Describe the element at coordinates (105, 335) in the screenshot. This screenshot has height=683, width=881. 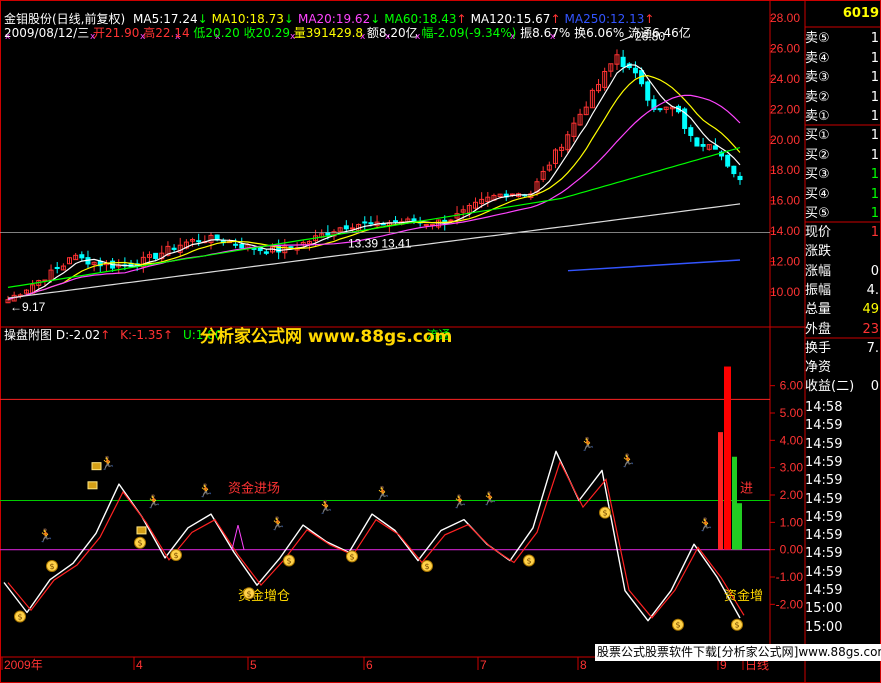
I see `indicator-d-arrow: ↑` at that location.